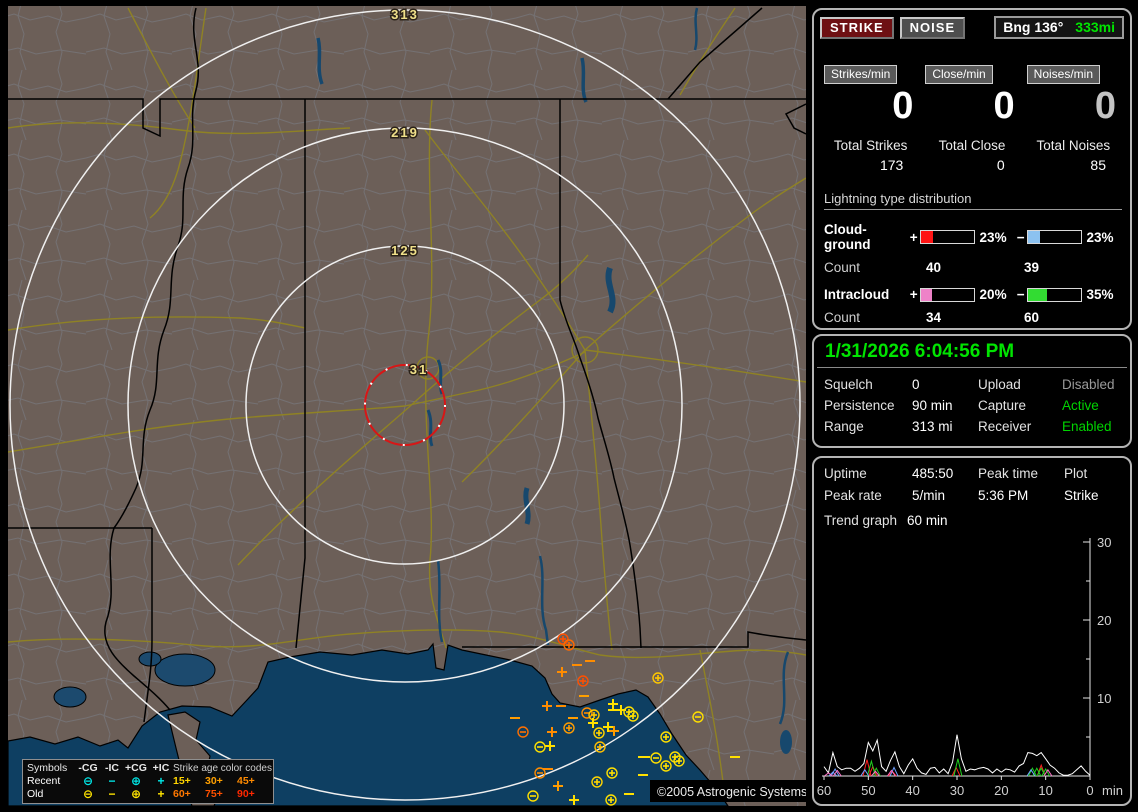 The image size is (1138, 812). I want to click on total-noises-label: Total Noises, so click(1073, 145).